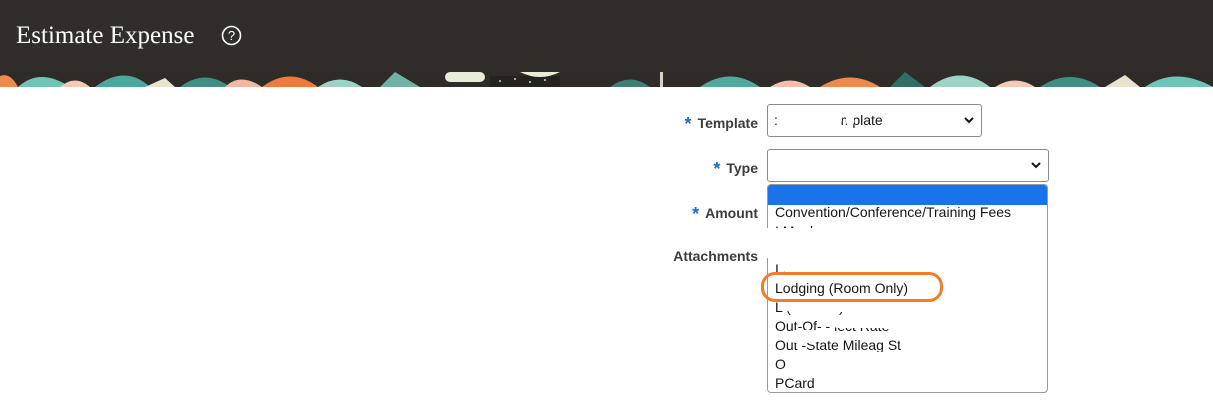  I want to click on attachments-label: Attachments, so click(715, 256).